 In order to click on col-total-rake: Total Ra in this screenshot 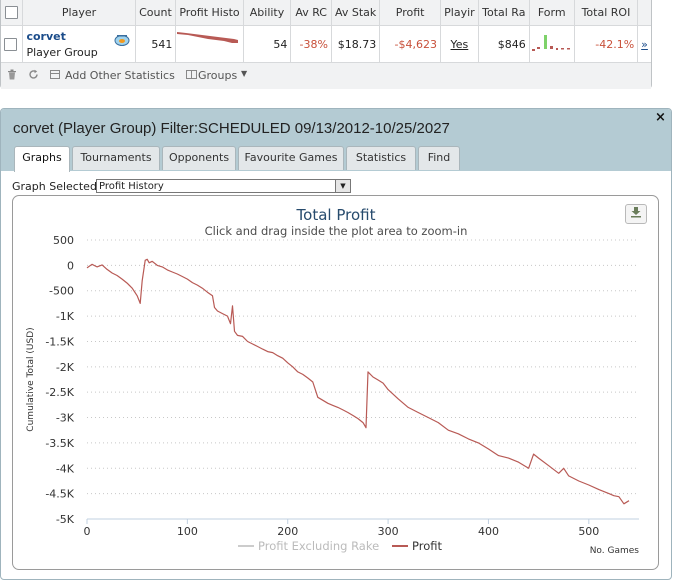, I will do `click(504, 13)`.